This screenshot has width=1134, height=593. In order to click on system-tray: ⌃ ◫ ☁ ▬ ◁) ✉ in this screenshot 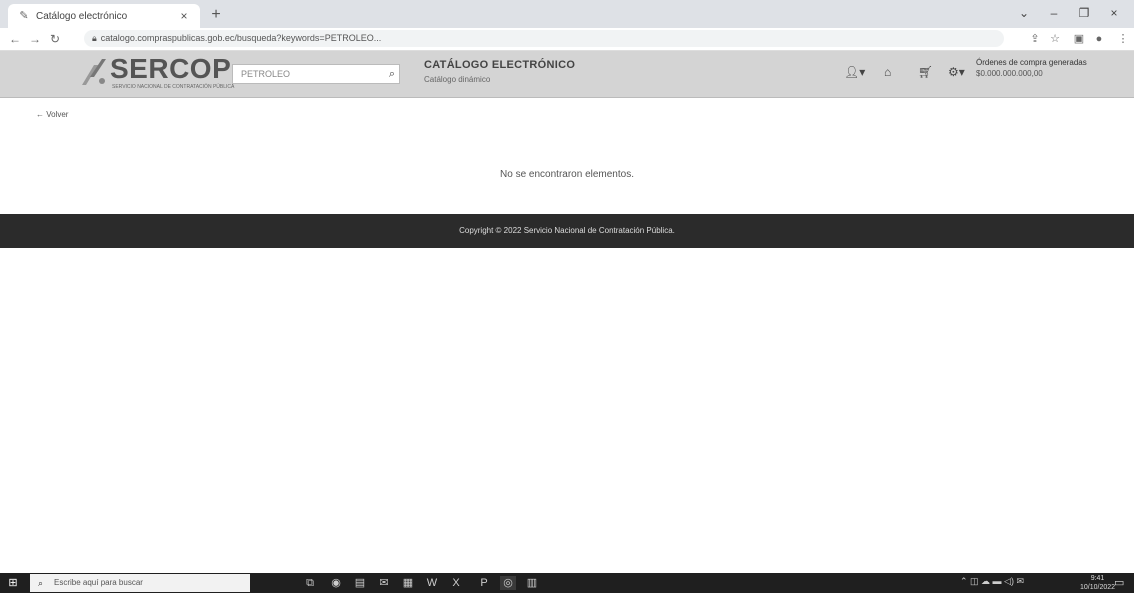, I will do `click(992, 581)`.